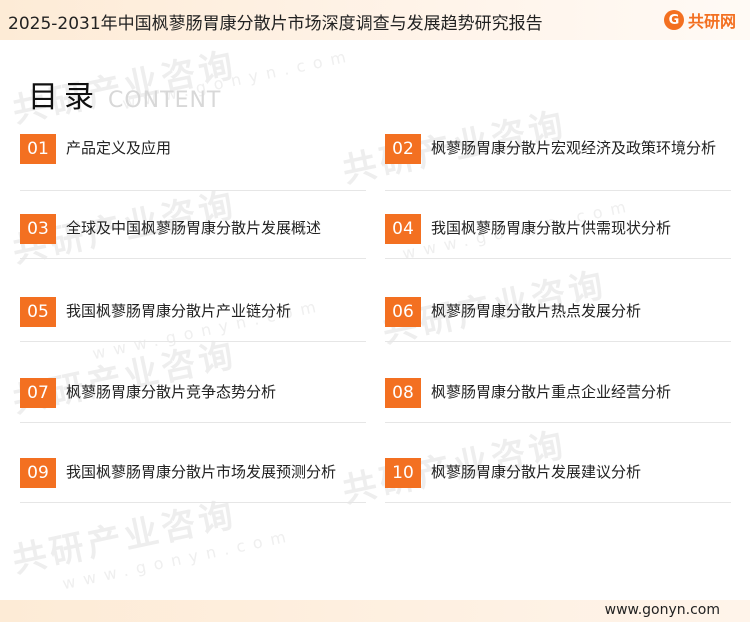 The width and height of the screenshot is (750, 622). I want to click on toc-item-10: 10 枫蓼肠胃康分散片发展建议分析, so click(558, 480).